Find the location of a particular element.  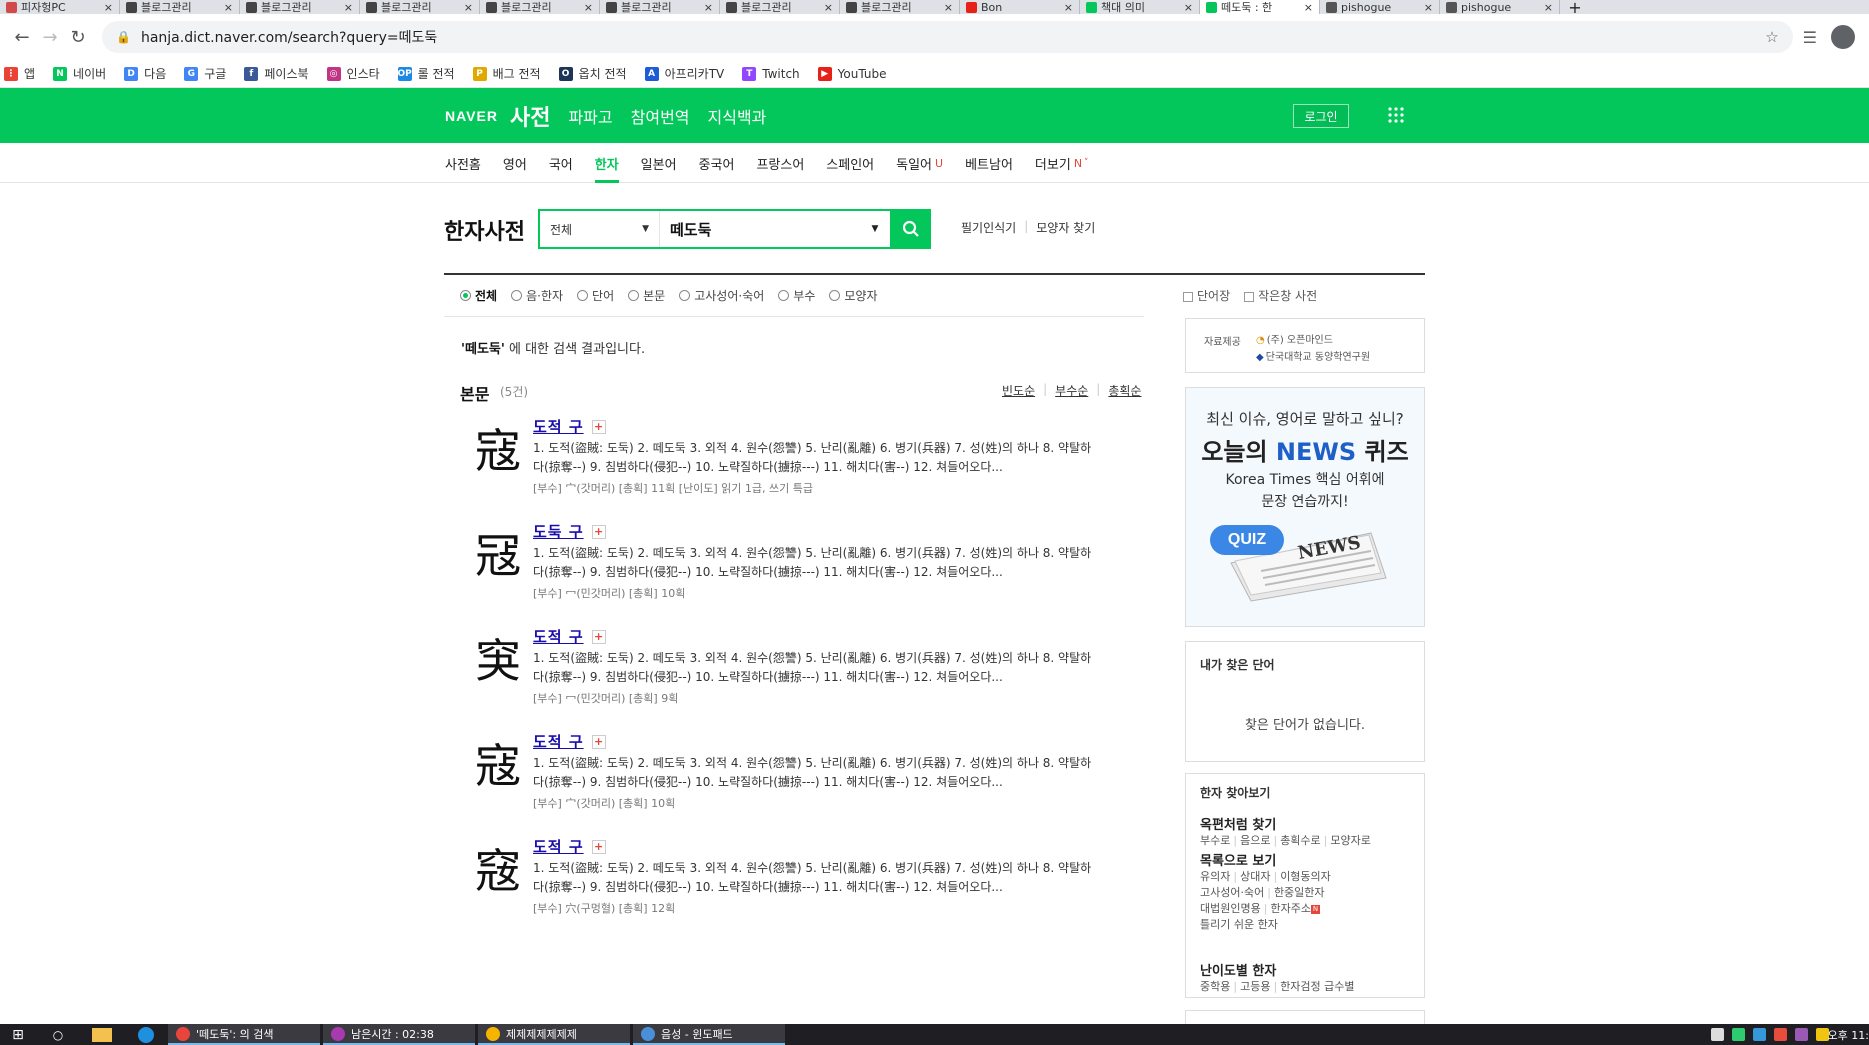

folder-icon is located at coordinates (102, 1034).